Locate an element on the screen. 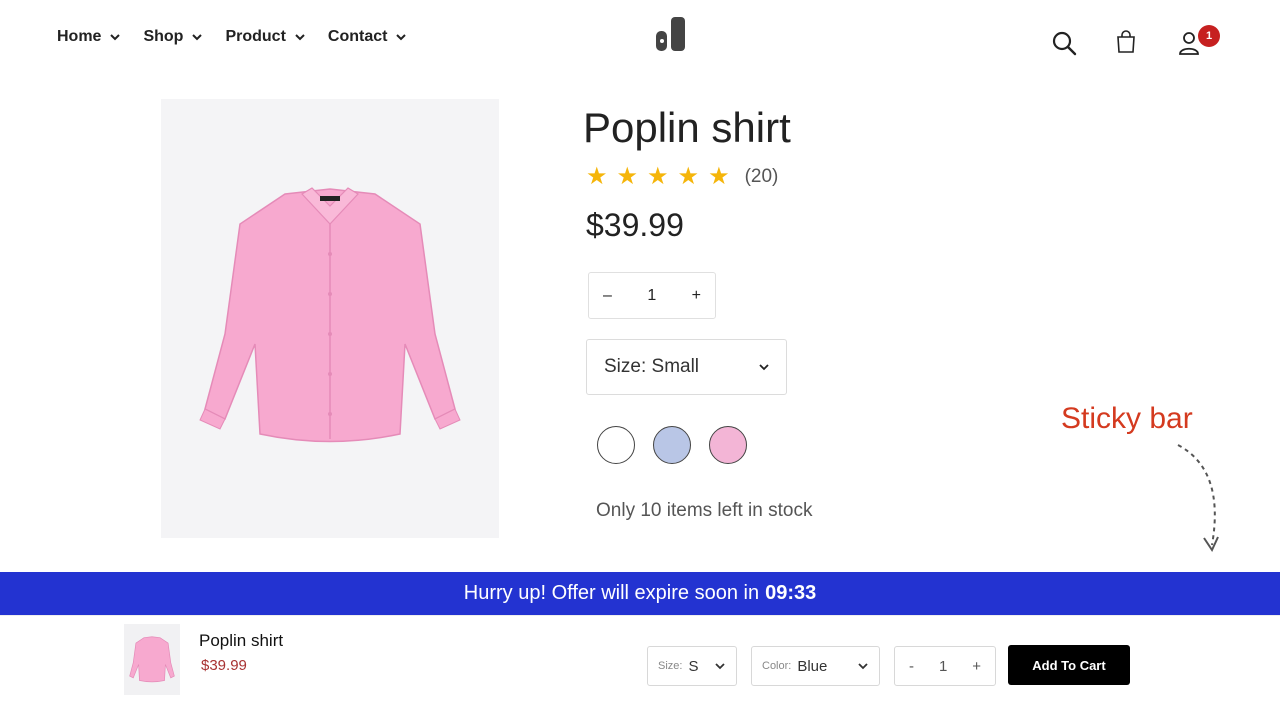 The height and width of the screenshot is (707, 1280). sticky-product-name: Poplin shirt is located at coordinates (241, 640).